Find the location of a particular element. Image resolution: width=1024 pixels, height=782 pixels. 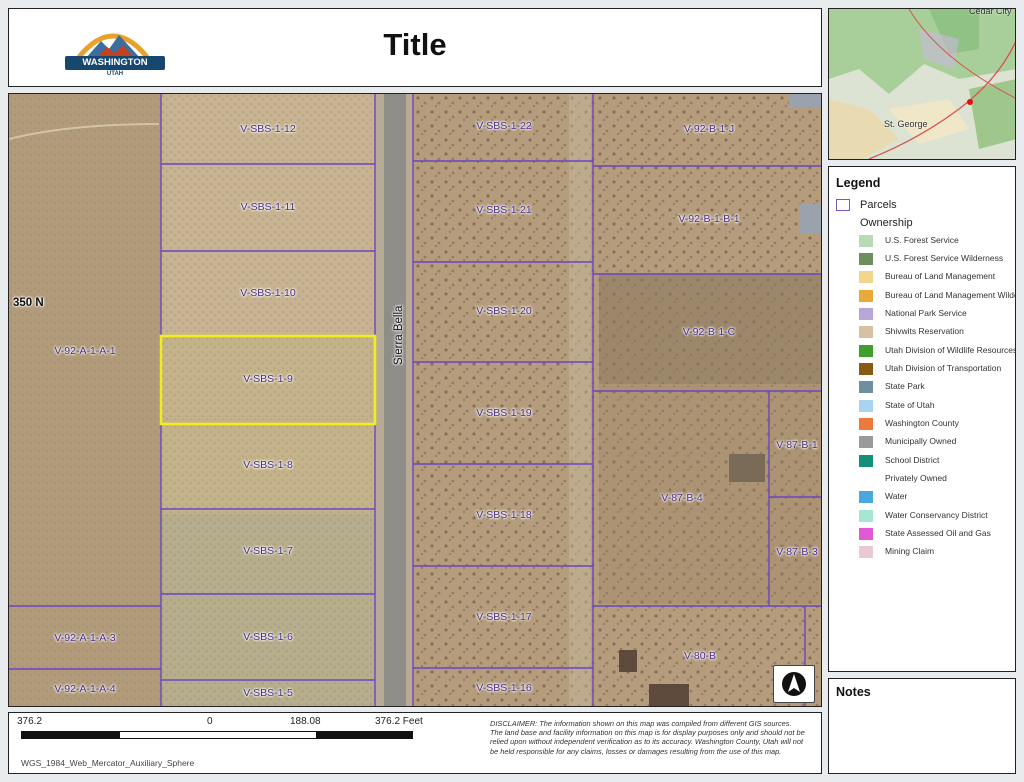

legend-item: State Assessed Oil and Gas is located at coordinates (937, 534).